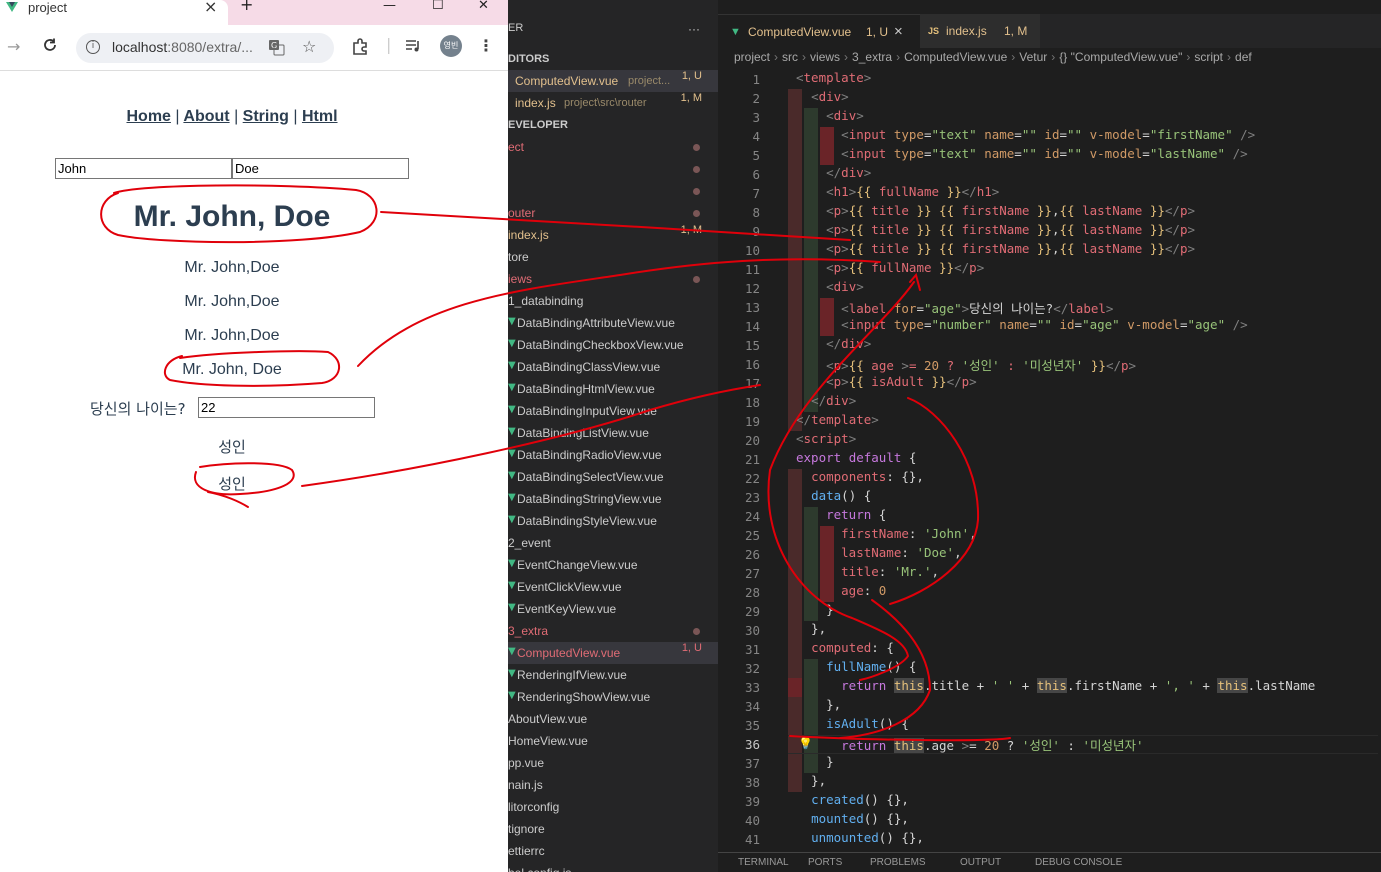 This screenshot has width=1381, height=872. What do you see at coordinates (898, 862) in the screenshot?
I see `panel-tab: PROBLEMS` at bounding box center [898, 862].